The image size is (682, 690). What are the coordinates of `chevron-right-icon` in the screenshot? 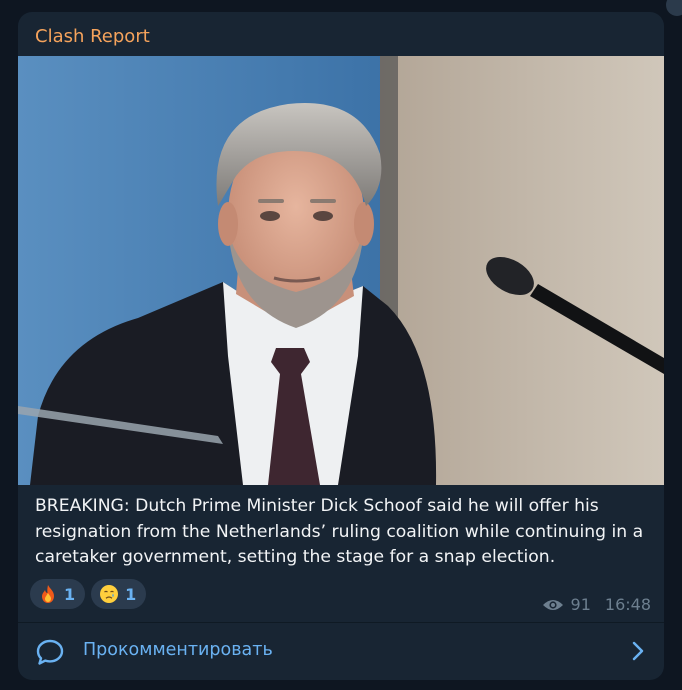 It's located at (638, 651).